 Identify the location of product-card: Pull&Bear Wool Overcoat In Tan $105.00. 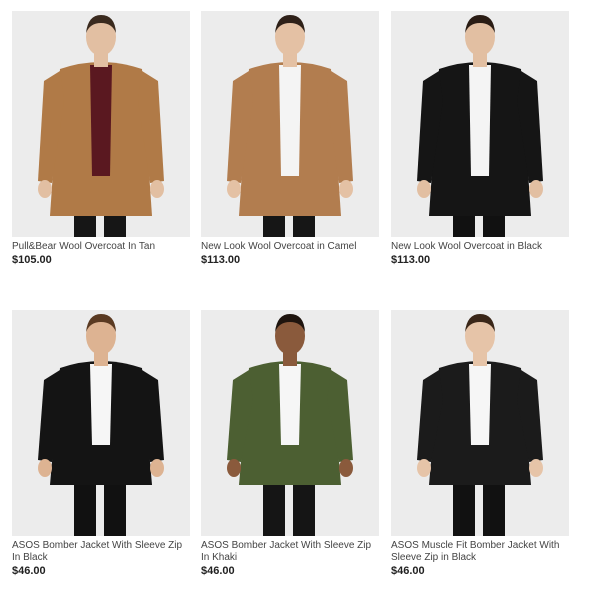
(101, 139).